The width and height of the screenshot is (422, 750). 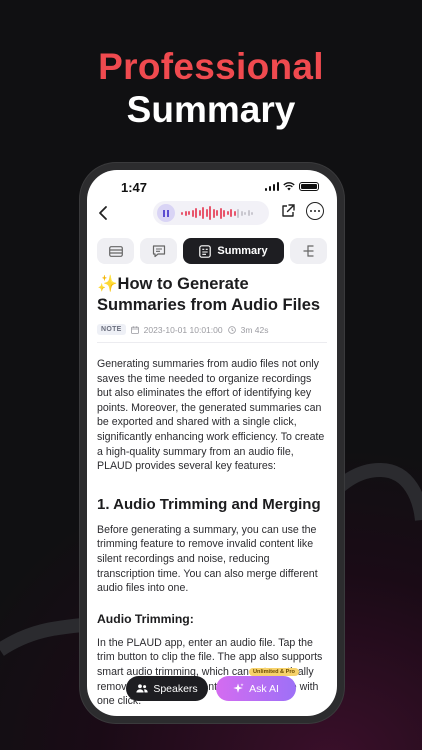 What do you see at coordinates (309, 186) in the screenshot?
I see `battery-icon` at bounding box center [309, 186].